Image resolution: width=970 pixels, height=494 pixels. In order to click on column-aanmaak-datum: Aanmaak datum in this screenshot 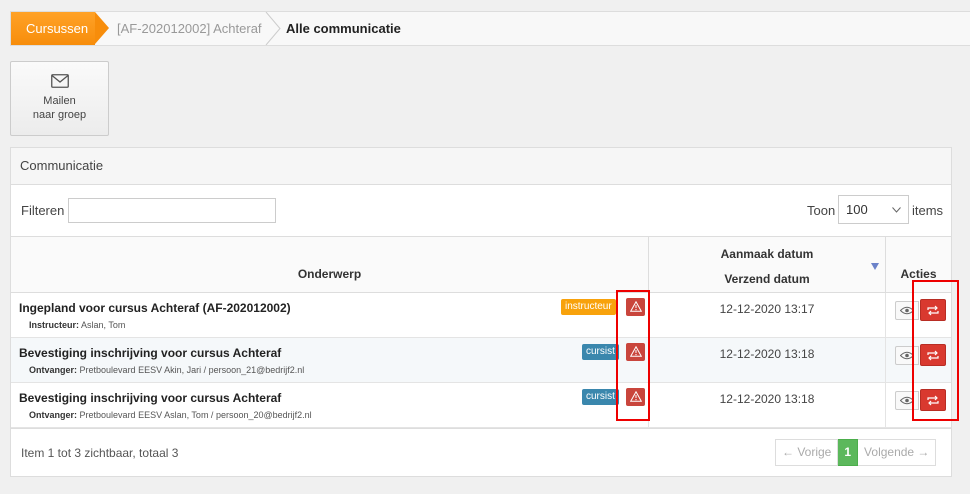, I will do `click(767, 254)`.